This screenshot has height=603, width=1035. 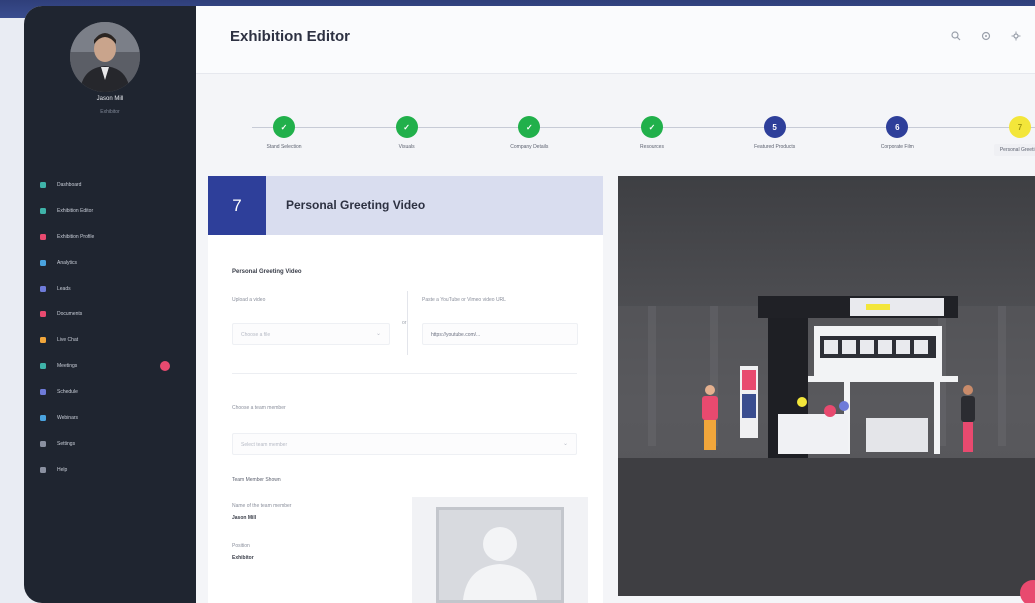 I want to click on clock-icon, so click(x=43, y=392).